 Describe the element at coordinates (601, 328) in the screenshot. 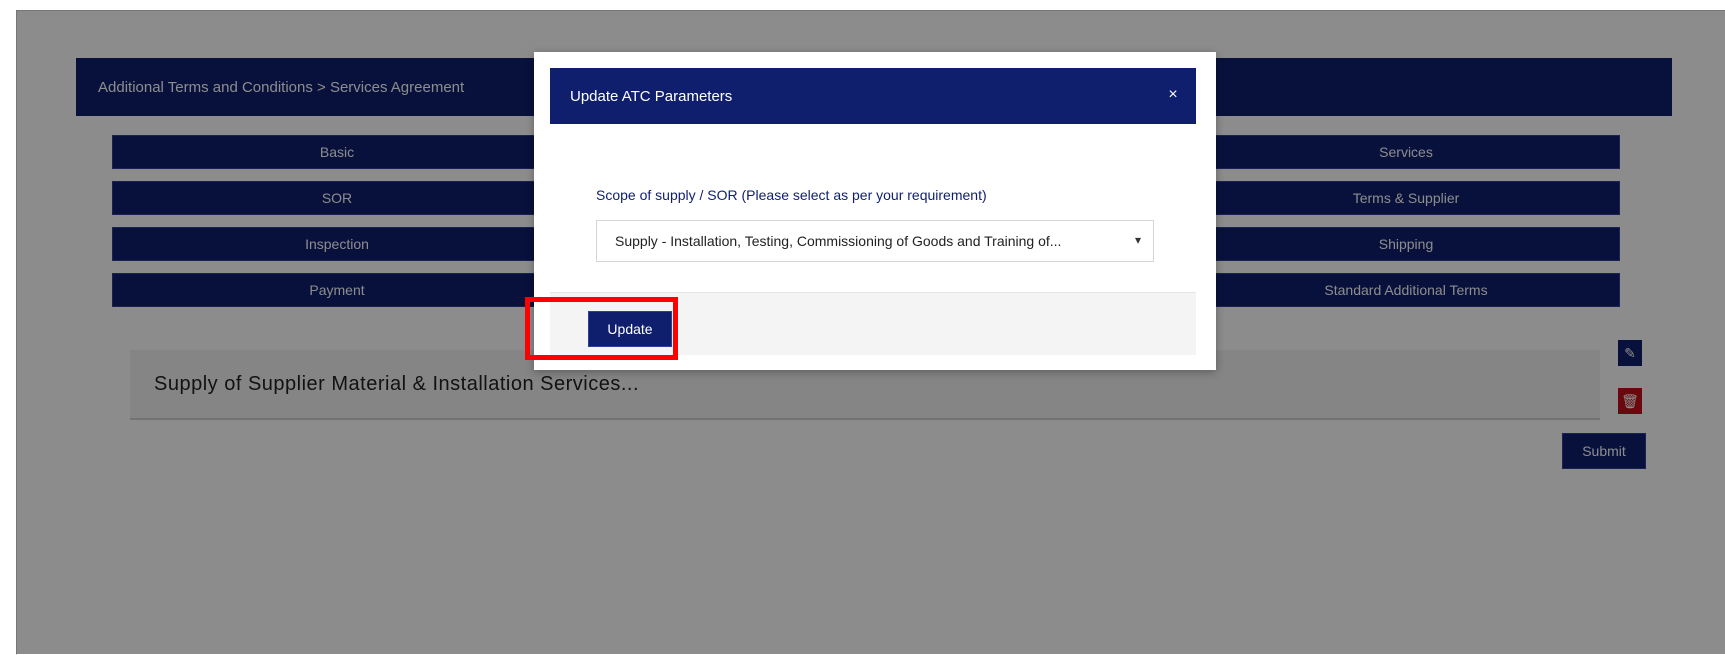

I see `highlight-box` at that location.